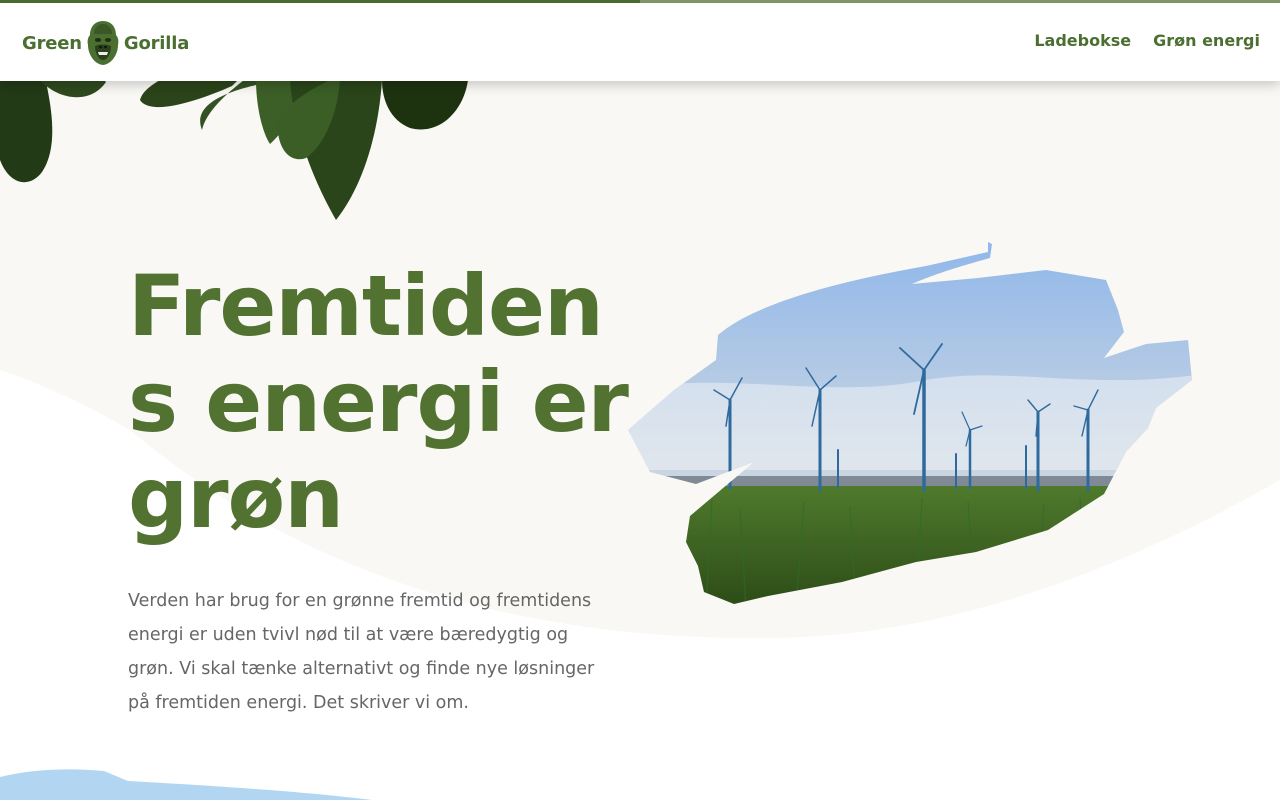 This screenshot has height=800, width=1280. I want to click on gorilla-head-icon, so click(103, 43).